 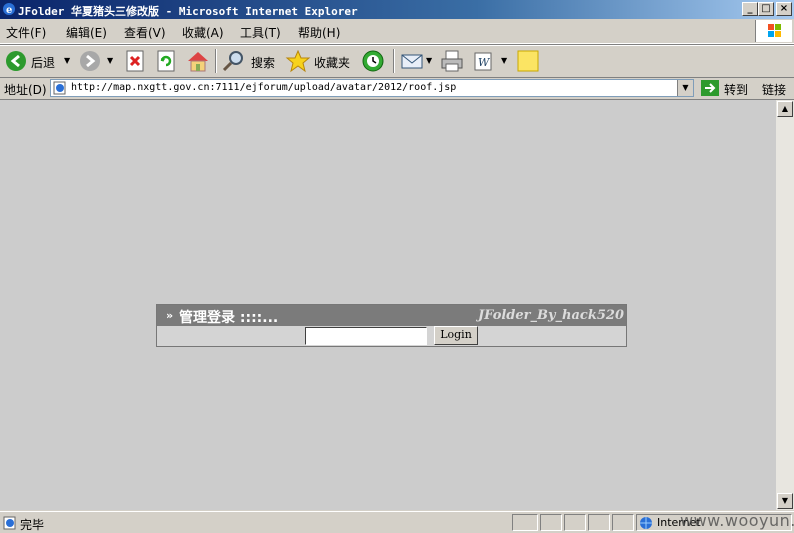 What do you see at coordinates (551, 315) in the screenshot?
I see `panel-credit: JFolder_By_hack520` at bounding box center [551, 315].